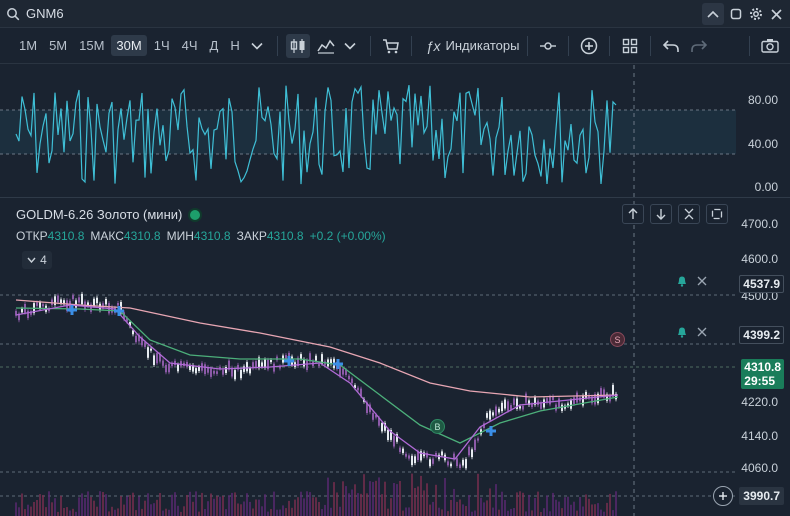  What do you see at coordinates (297, 45) in the screenshot?
I see `candles-icon` at bounding box center [297, 45].